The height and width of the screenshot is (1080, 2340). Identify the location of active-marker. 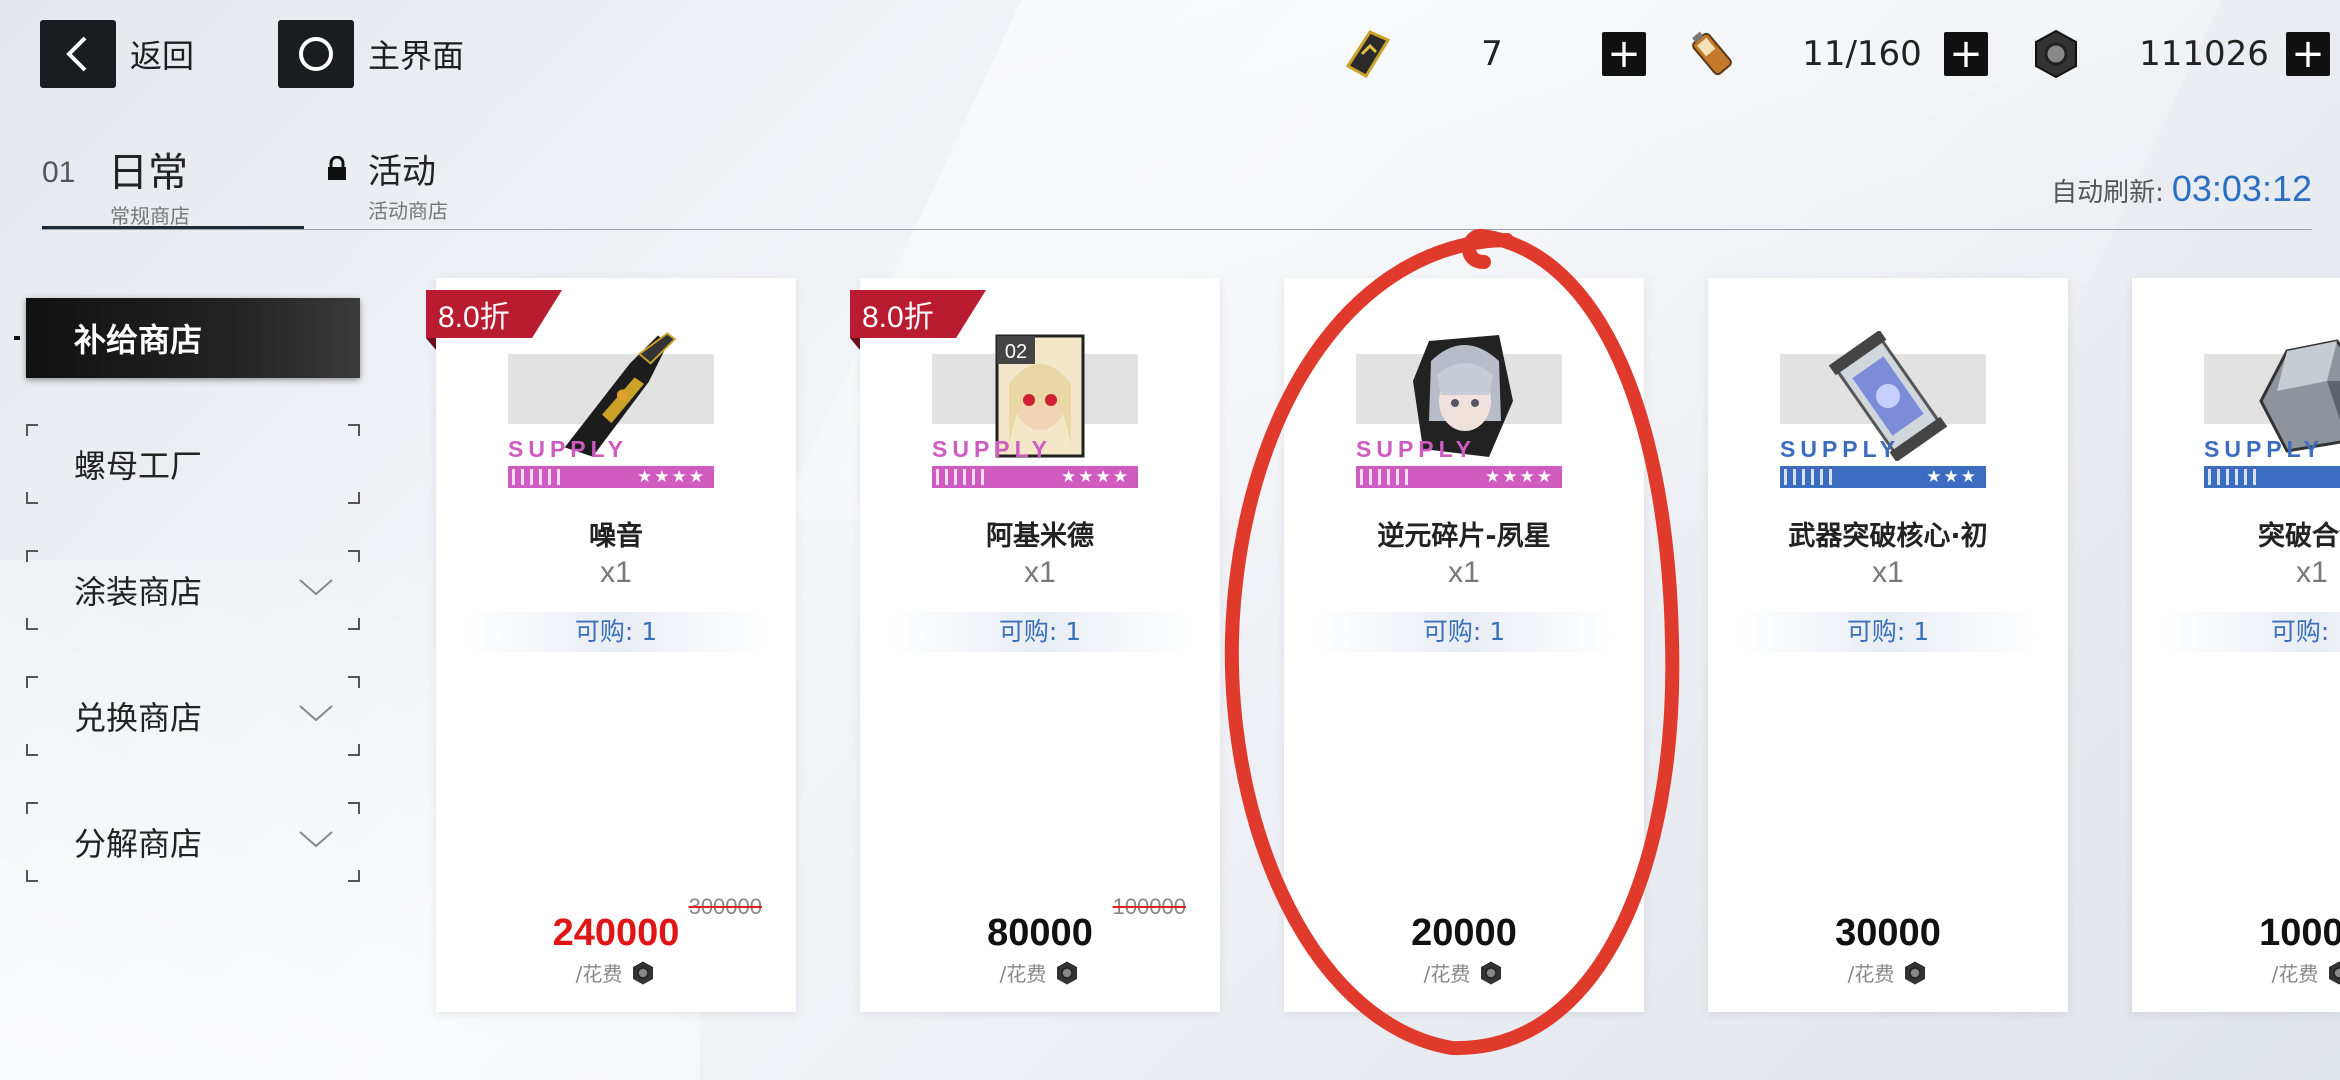
(17, 338).